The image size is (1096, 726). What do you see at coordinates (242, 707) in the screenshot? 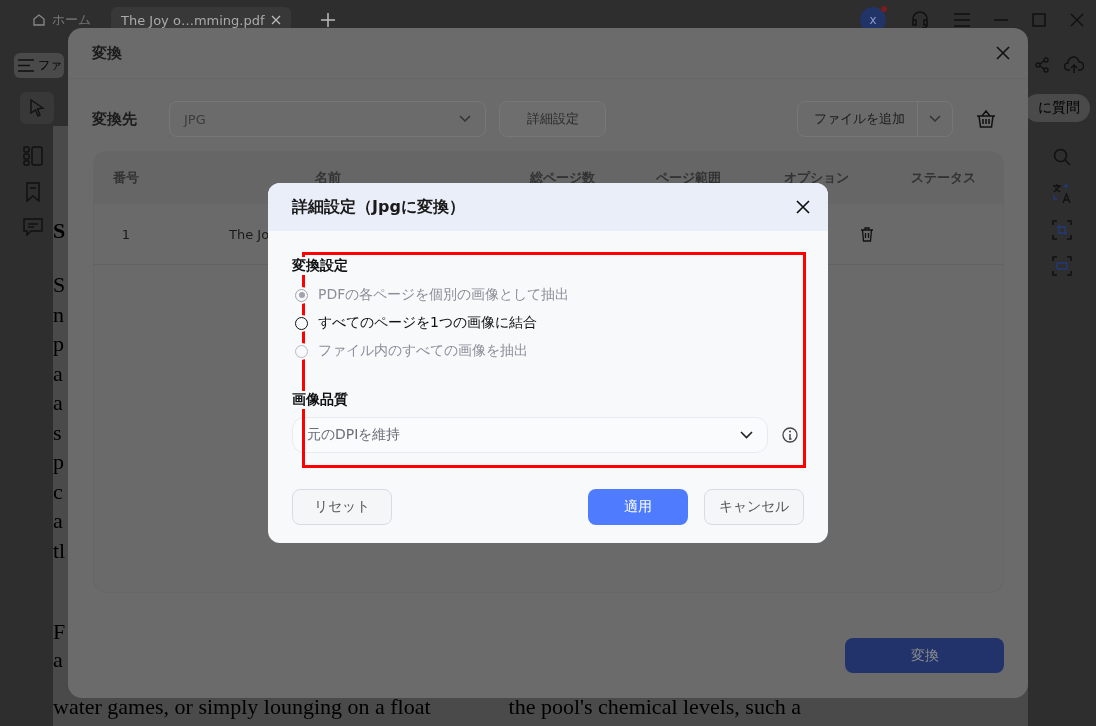
I see `document-text-line: water games, or simply lounging on a float` at bounding box center [242, 707].